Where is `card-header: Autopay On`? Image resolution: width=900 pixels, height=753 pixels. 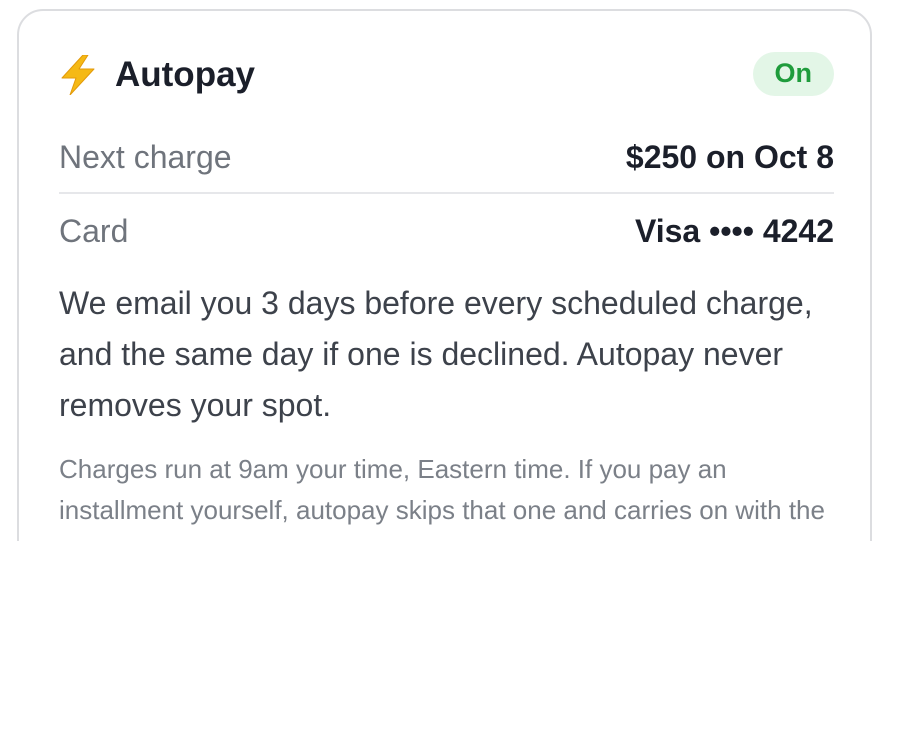
card-header: Autopay On is located at coordinates (446, 75).